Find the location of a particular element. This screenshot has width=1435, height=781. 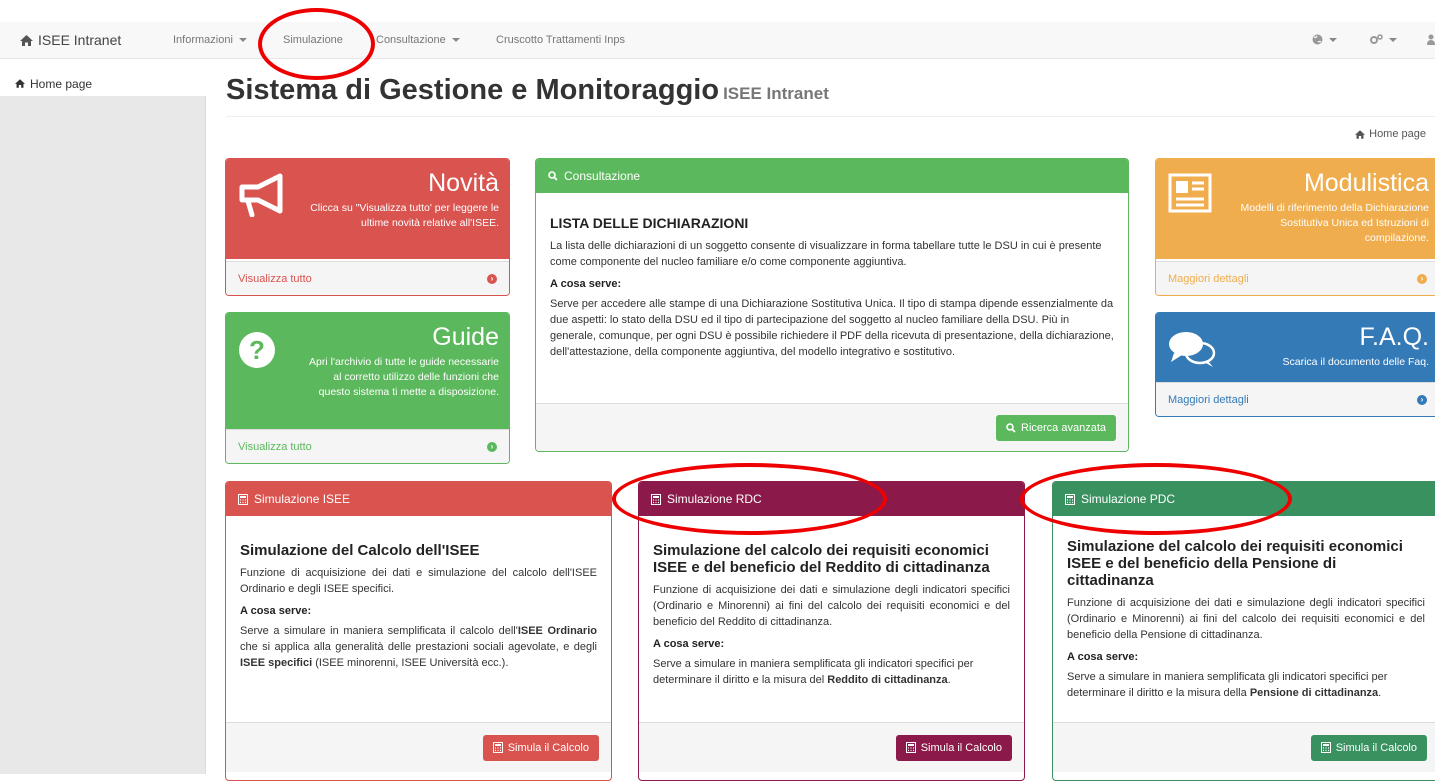

sim-isee-heading-label: Simulazione ISEE is located at coordinates (302, 499).